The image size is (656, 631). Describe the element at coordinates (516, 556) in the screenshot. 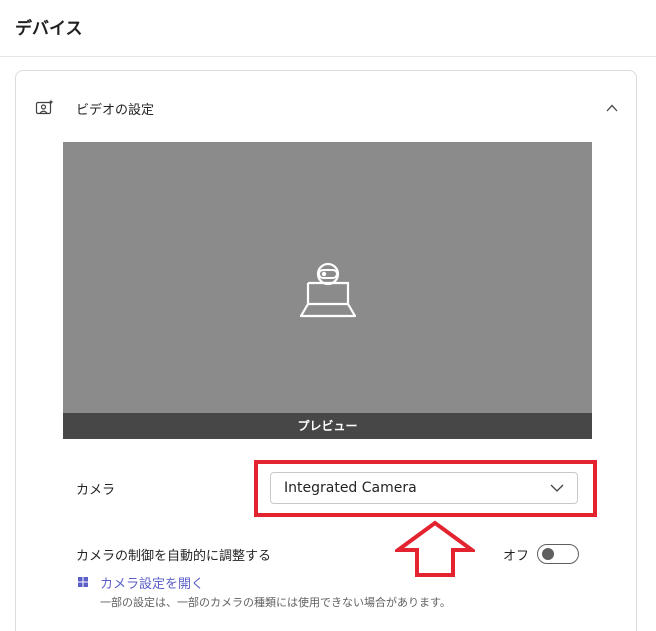

I see `toggle-state-label: オフ` at that location.